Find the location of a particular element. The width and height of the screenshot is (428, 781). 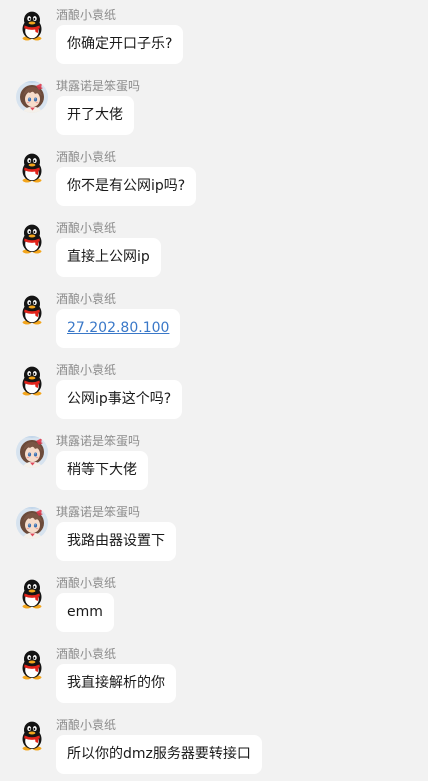

message-bubble: 27.202.80.100 is located at coordinates (118, 328).